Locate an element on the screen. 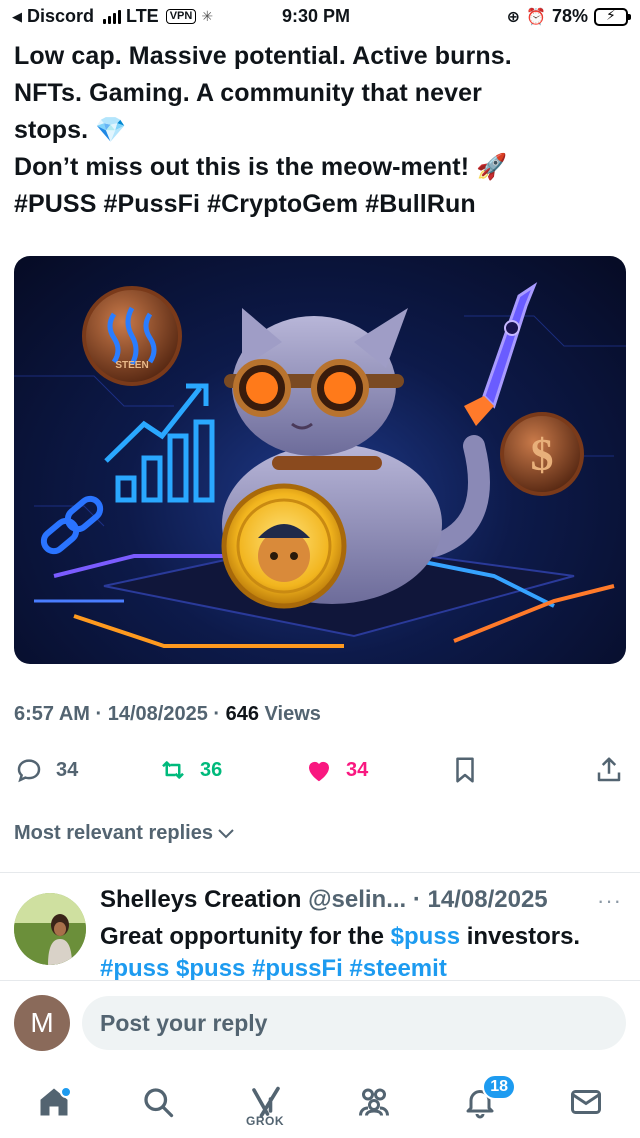 This screenshot has width=640, height=1138. tweet-hashtags: #PUSS #PussFi #CryptoGem #BullRun is located at coordinates (314, 204).